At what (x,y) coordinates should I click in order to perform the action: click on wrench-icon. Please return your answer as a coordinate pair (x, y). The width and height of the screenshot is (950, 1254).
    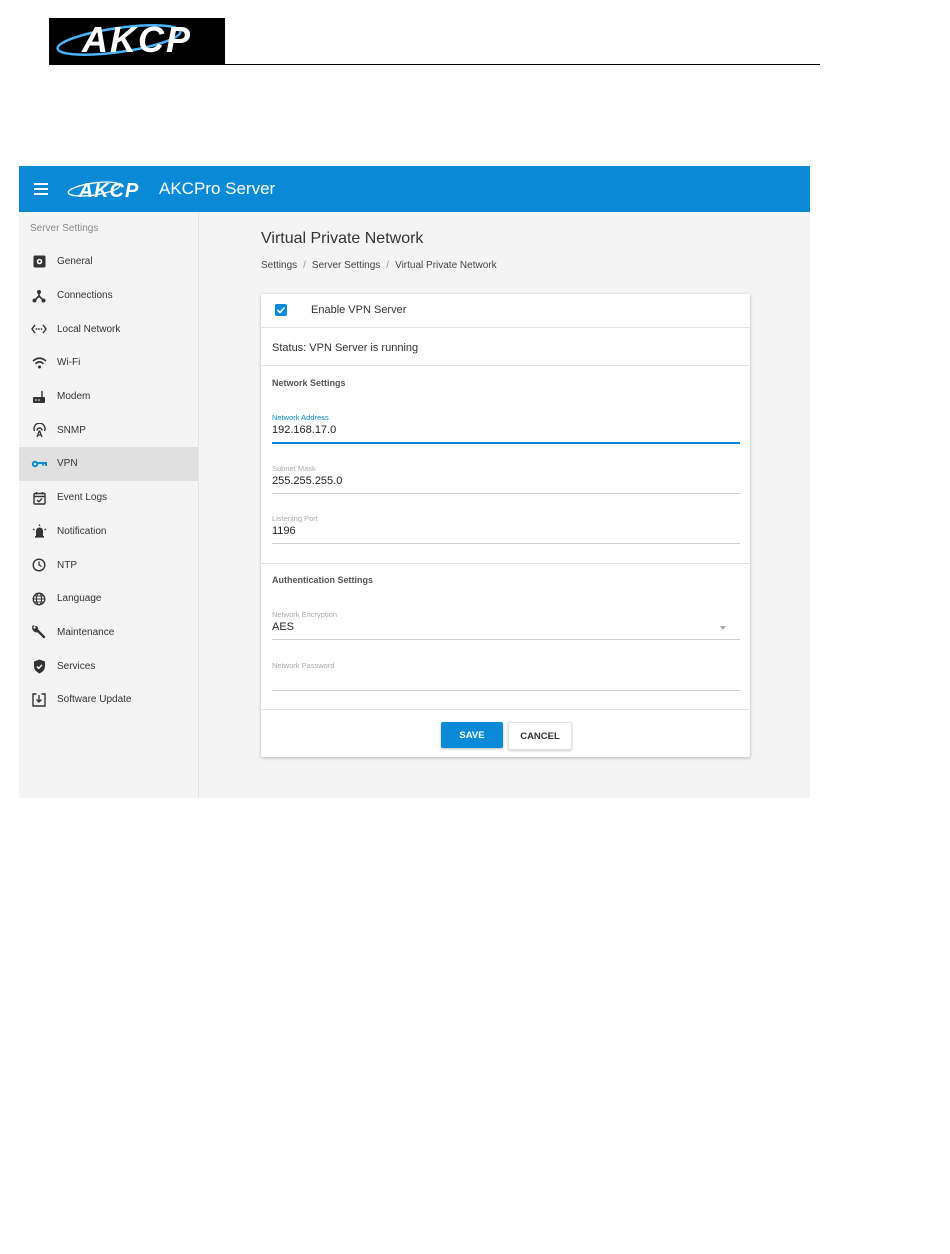
    Looking at the image, I should click on (39, 632).